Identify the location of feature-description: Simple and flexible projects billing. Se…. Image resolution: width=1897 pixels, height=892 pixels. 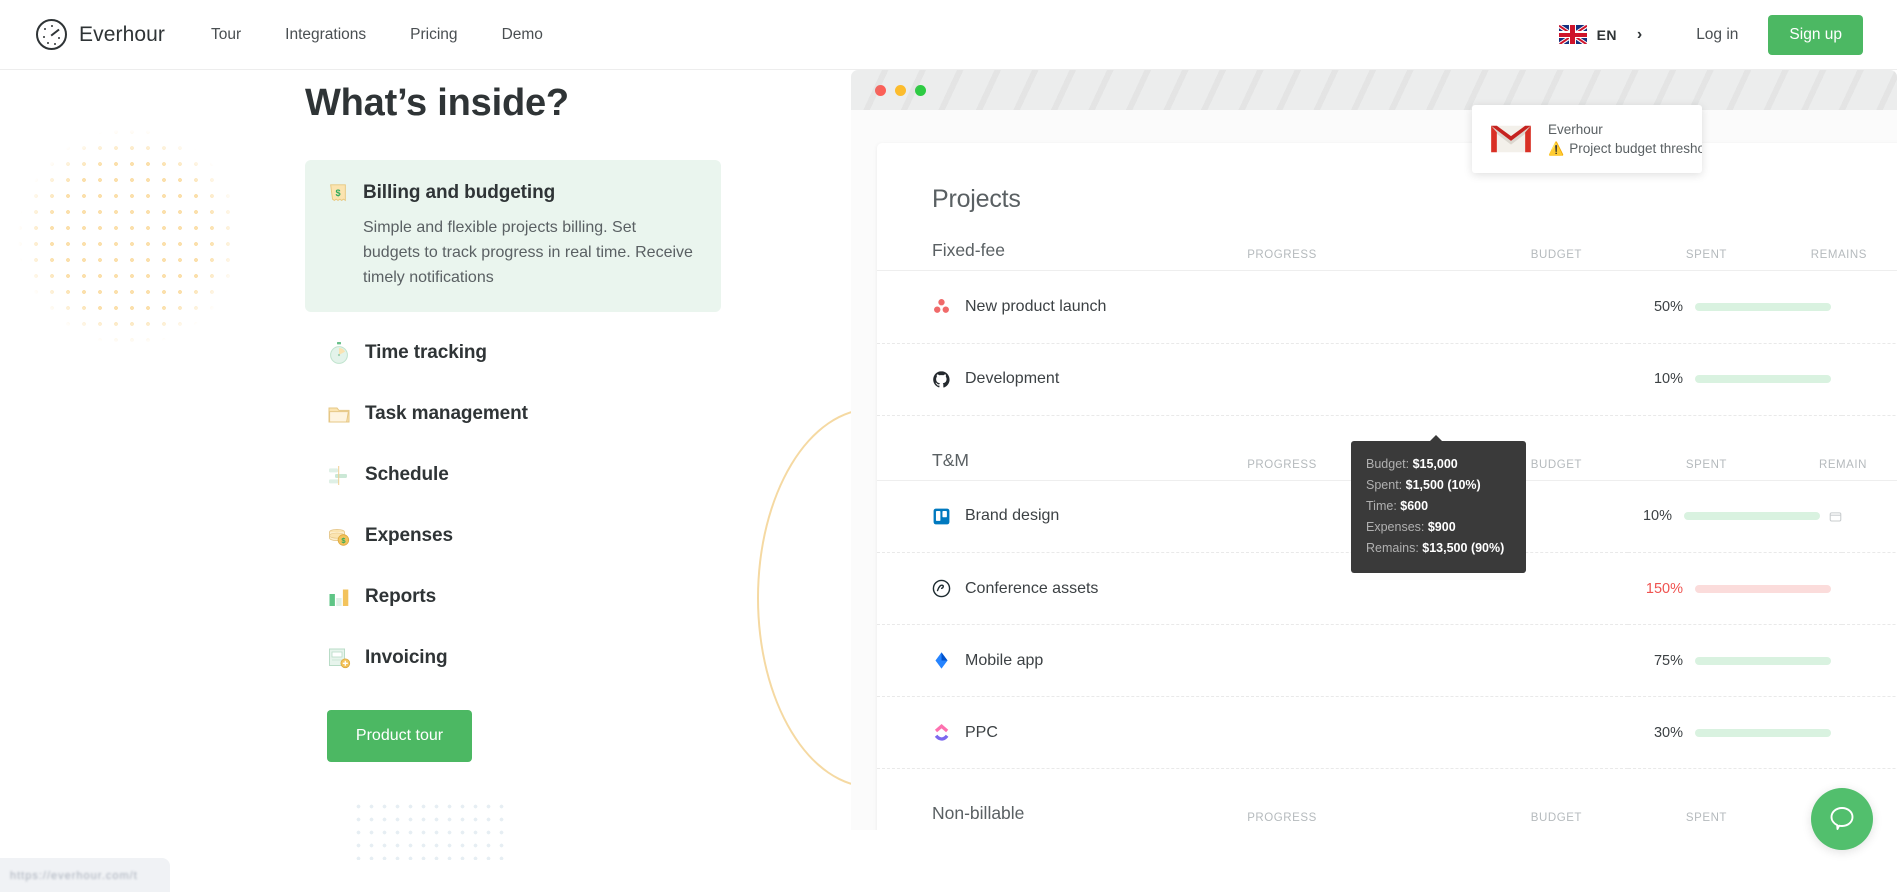
(528, 253).